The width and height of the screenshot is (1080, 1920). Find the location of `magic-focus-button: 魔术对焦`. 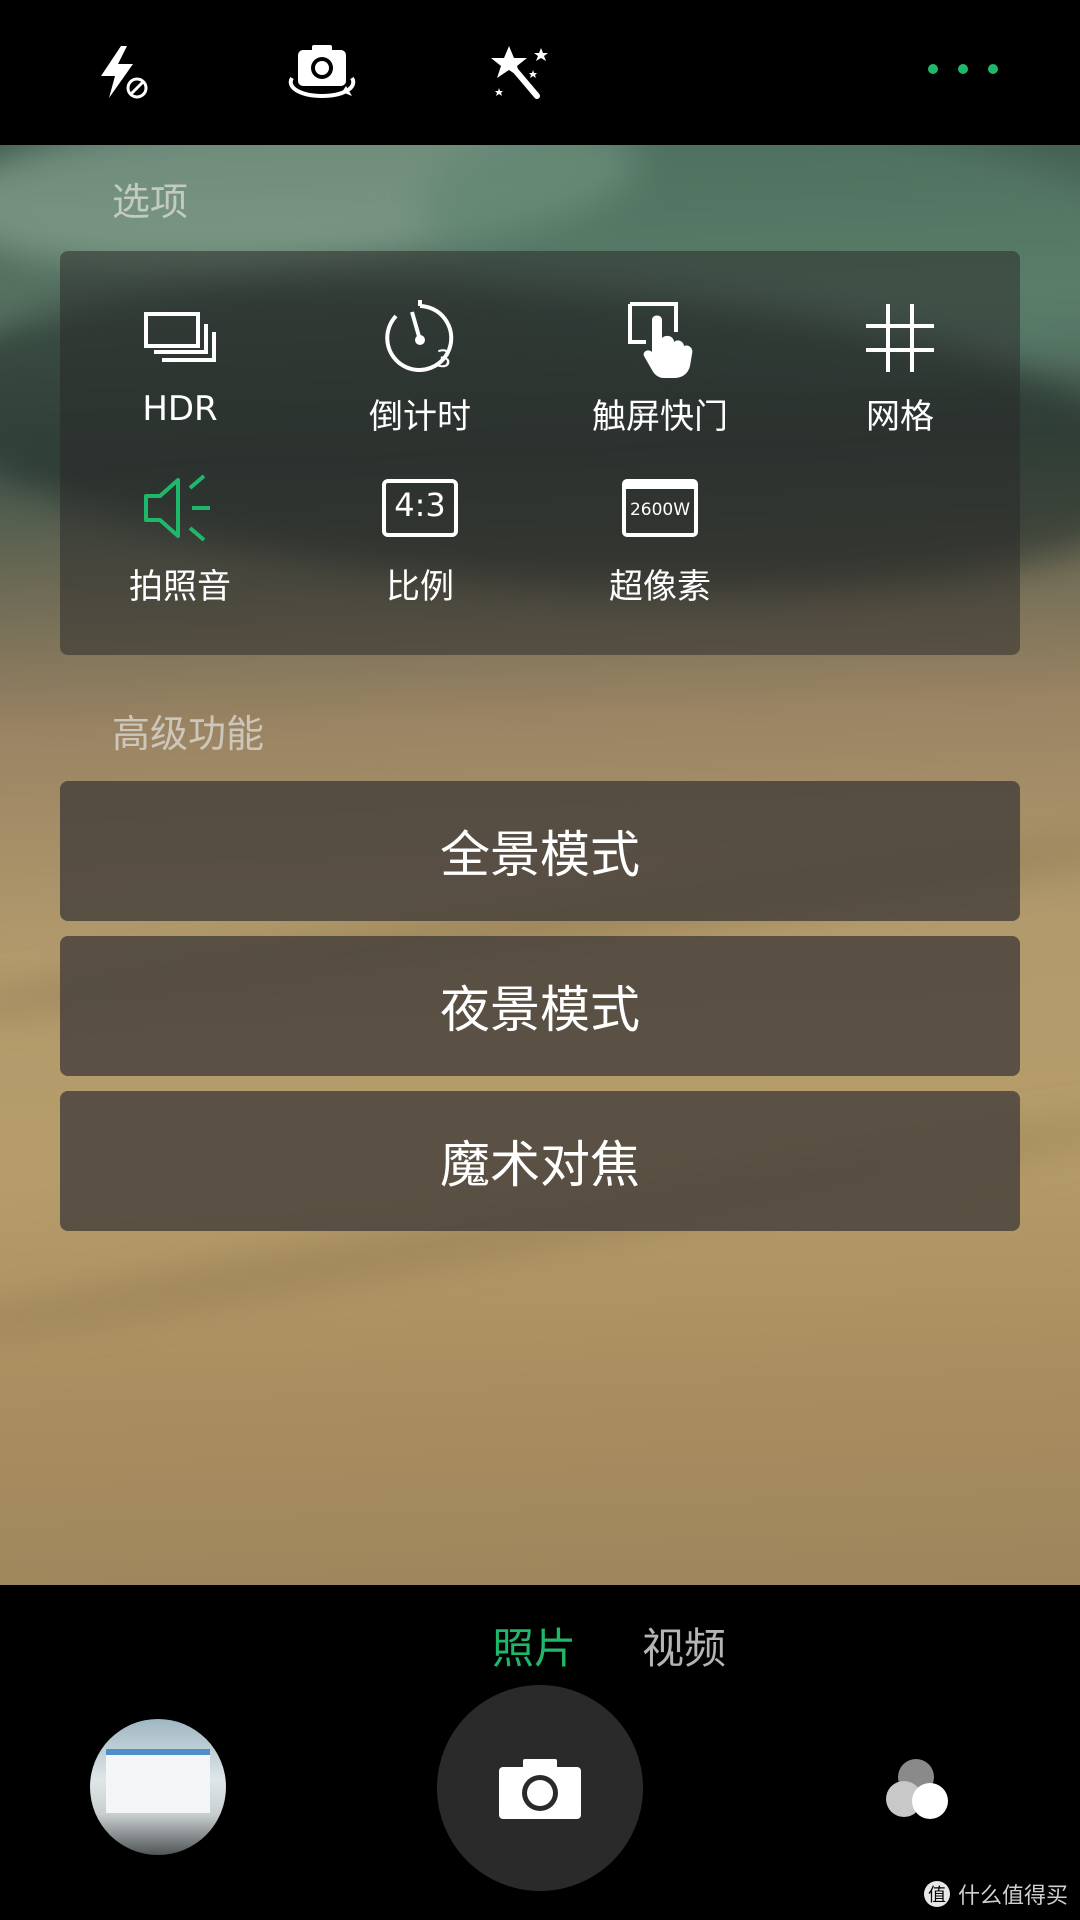

magic-focus-button: 魔术对焦 is located at coordinates (540, 1161).